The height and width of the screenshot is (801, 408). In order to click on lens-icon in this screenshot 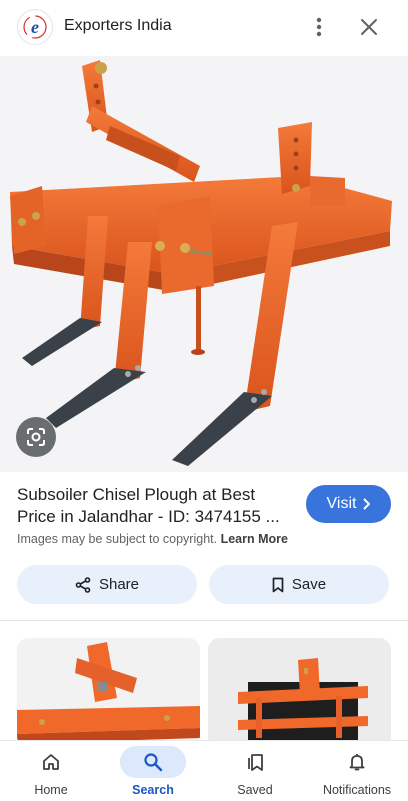, I will do `click(36, 437)`.